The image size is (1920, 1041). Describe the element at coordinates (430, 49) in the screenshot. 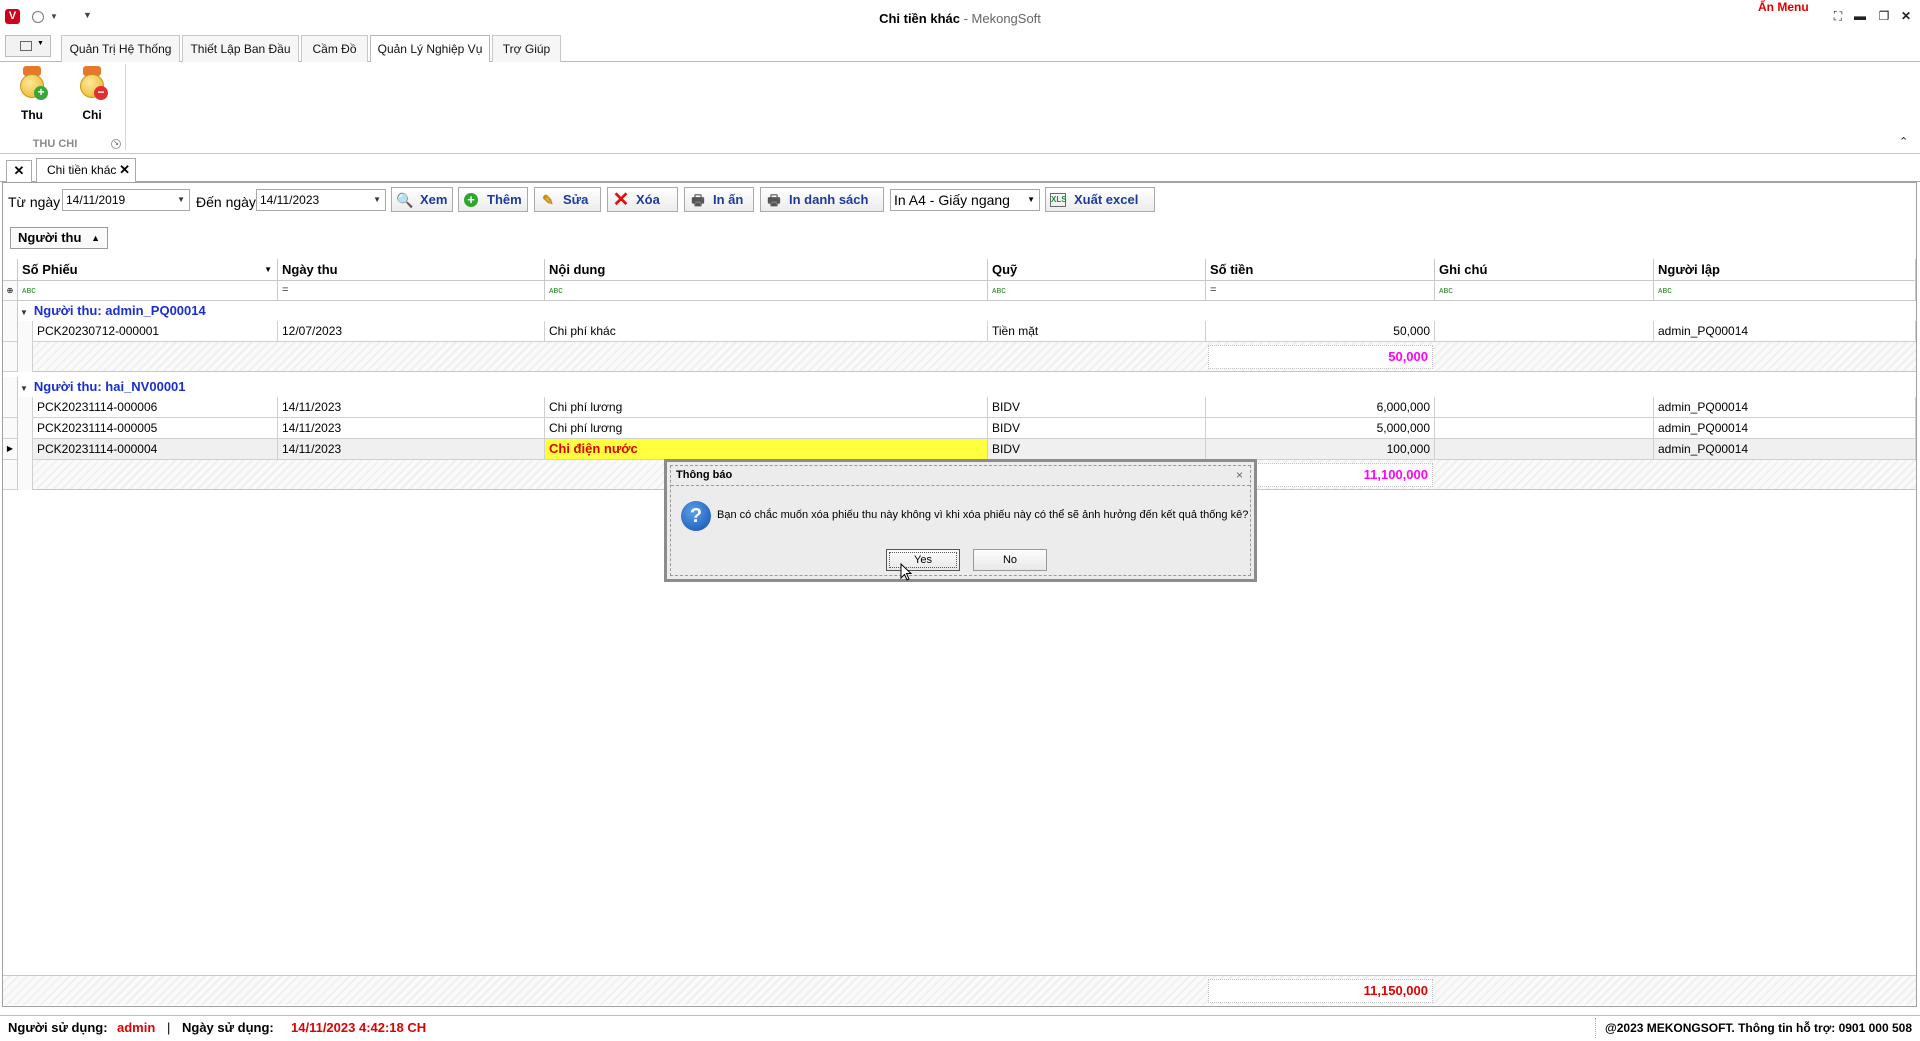

I see `tab-quan-ly-nghiep-vu: Quản Lý Nghiệp Vụ` at that location.